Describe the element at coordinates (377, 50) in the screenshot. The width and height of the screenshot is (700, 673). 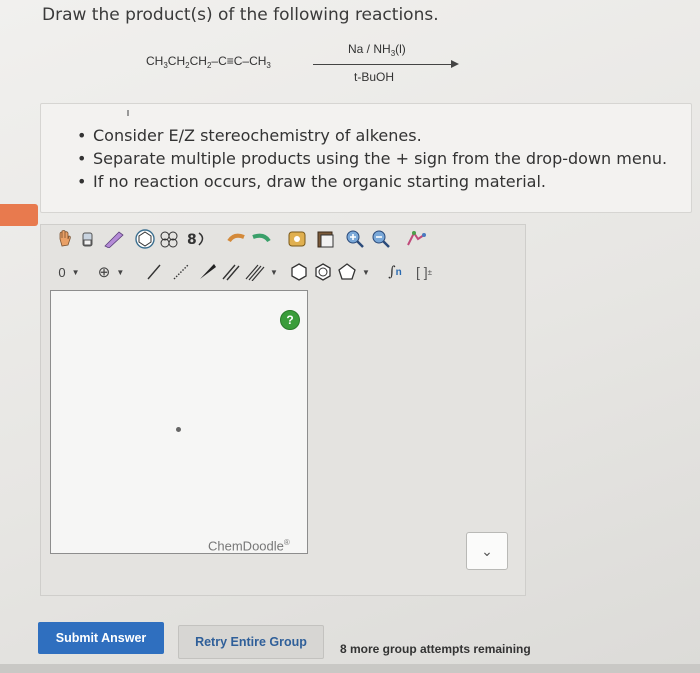
I see `reagent-top: Na / NH3(l)` at that location.